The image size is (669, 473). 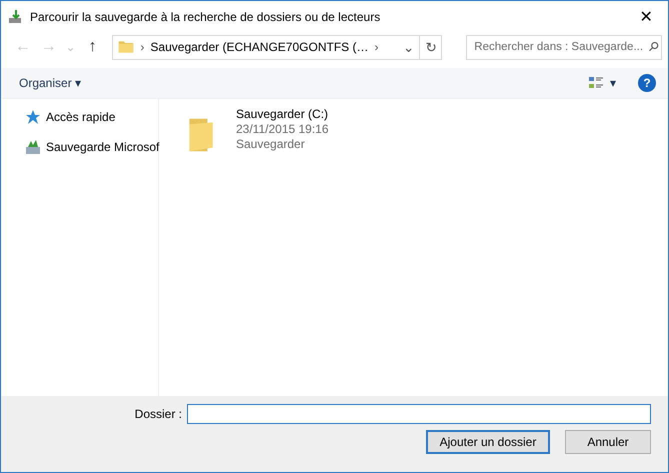 I want to click on sidebar-item: Accès rapide, so click(x=81, y=117).